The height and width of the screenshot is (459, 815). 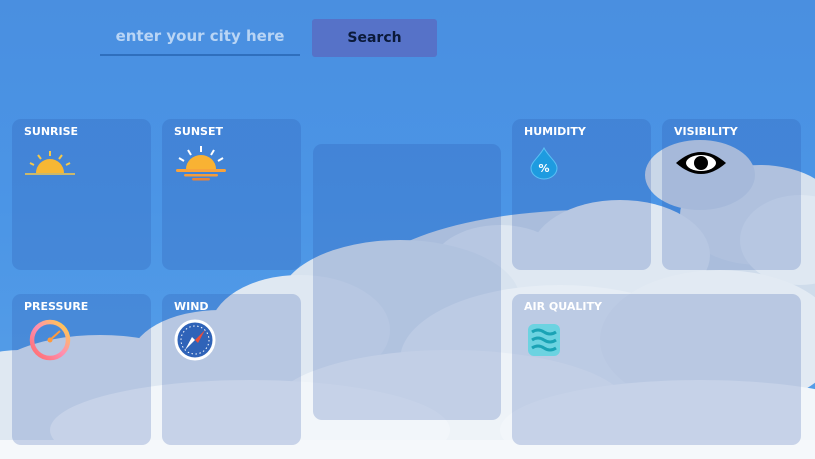 I want to click on sunrise-card: SUNRISE, so click(x=81, y=194).